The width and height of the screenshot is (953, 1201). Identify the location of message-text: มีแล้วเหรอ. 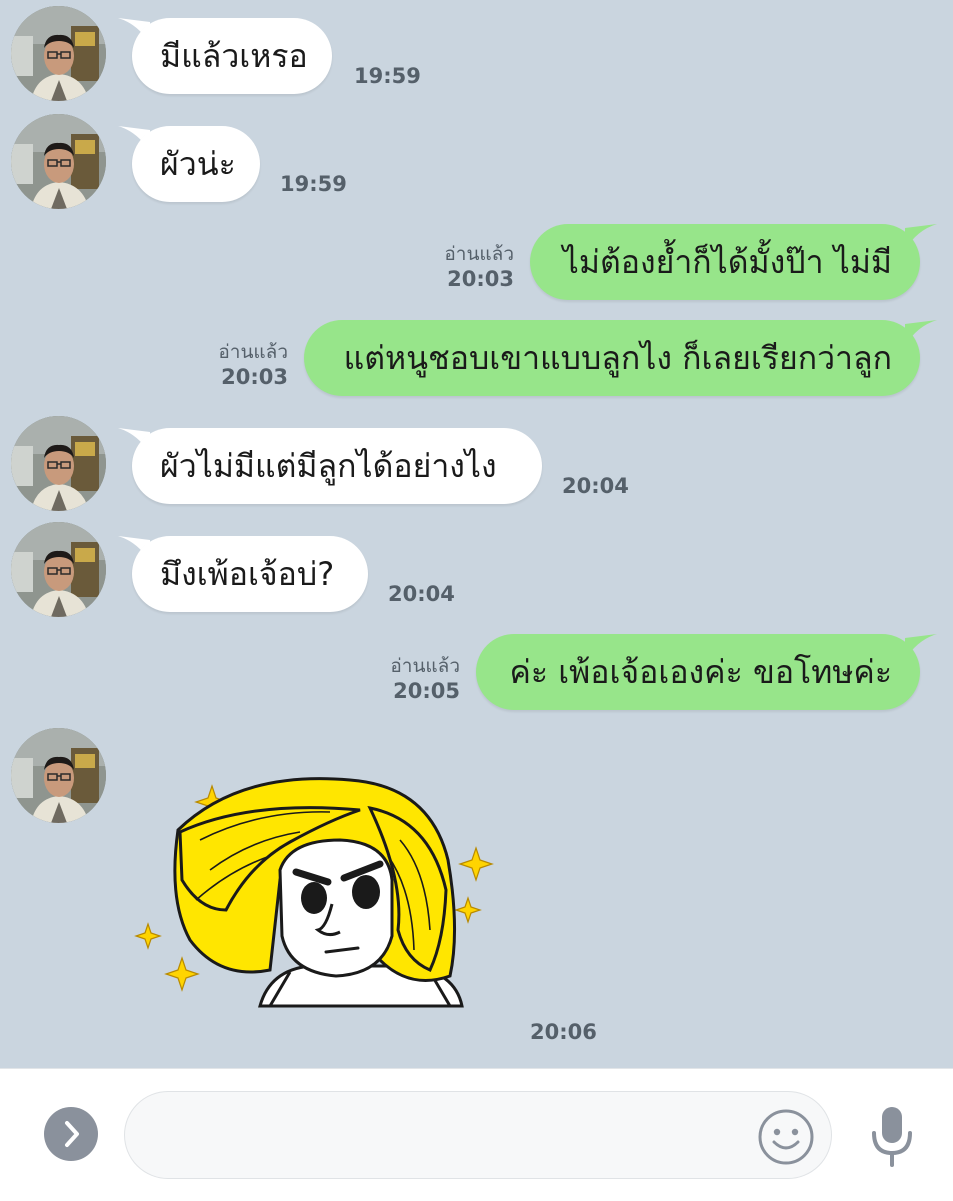
(234, 56).